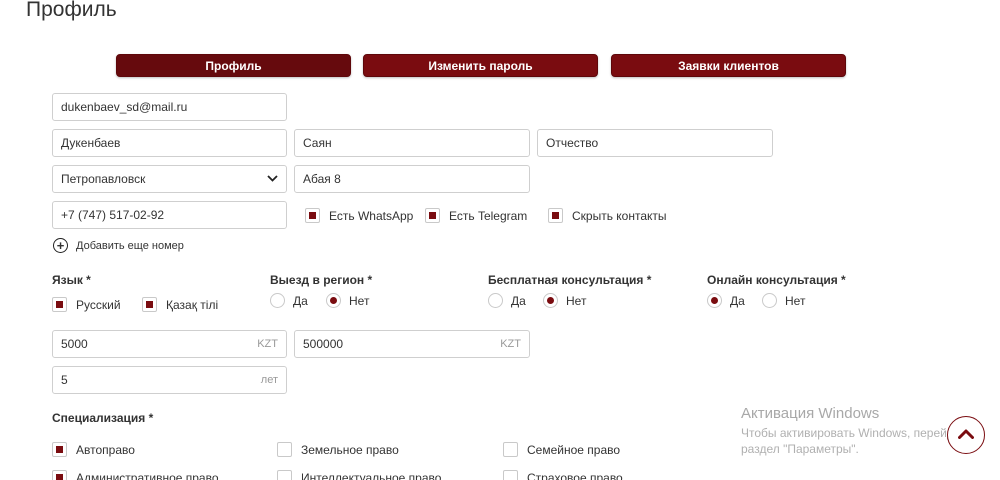 Image resolution: width=1000 pixels, height=480 pixels. I want to click on spec-checkbox: Земельное право, so click(338, 449).